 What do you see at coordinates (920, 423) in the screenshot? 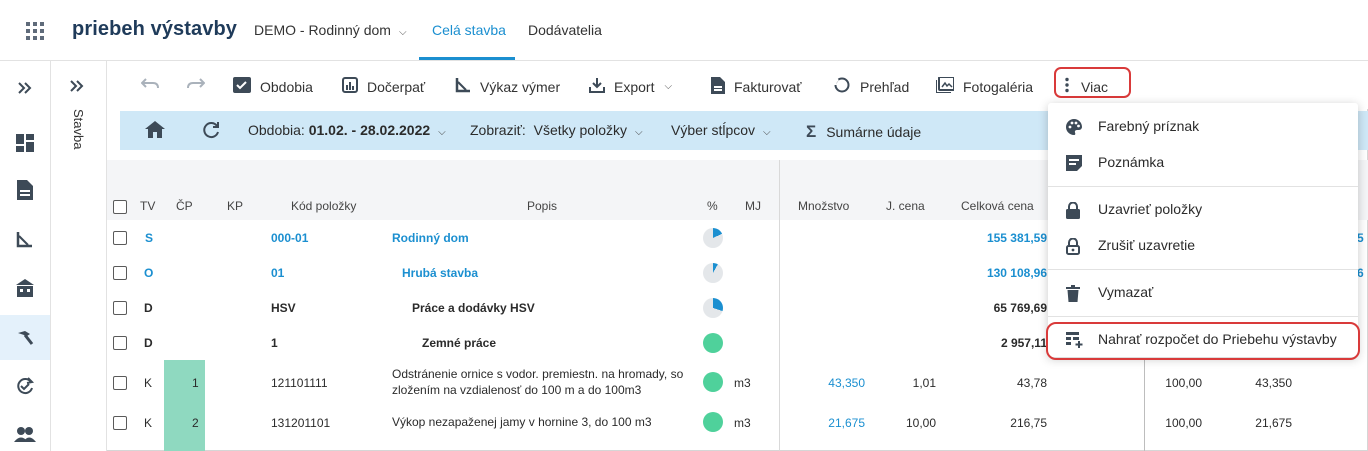
I see `cell-jcena: 10,00` at bounding box center [920, 423].